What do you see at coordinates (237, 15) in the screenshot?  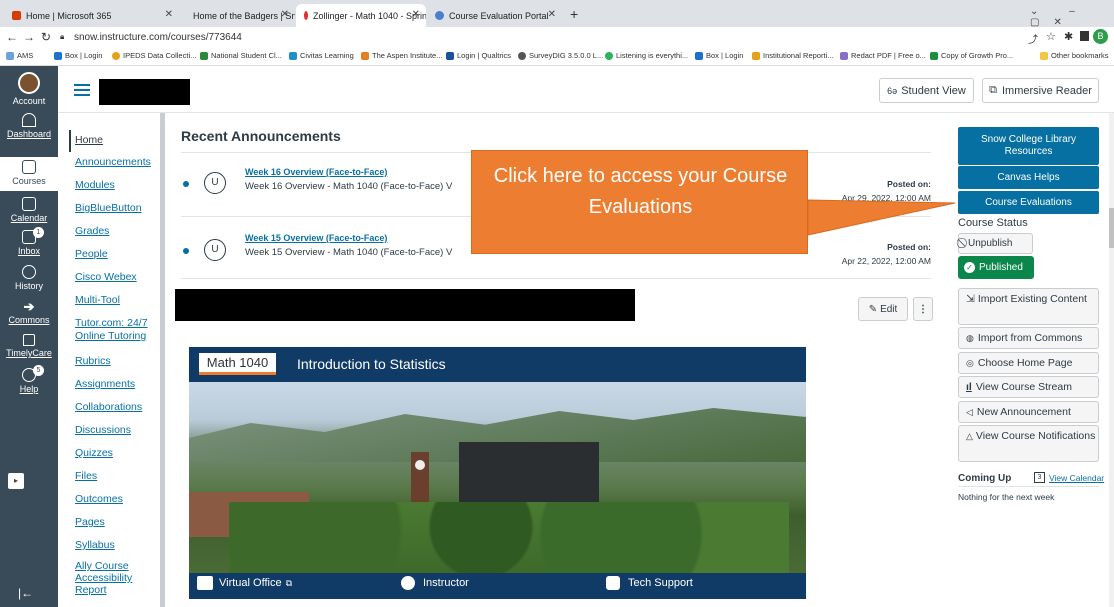 I see `browser-tab: Home of the Badgers | Snow Col✕` at bounding box center [237, 15].